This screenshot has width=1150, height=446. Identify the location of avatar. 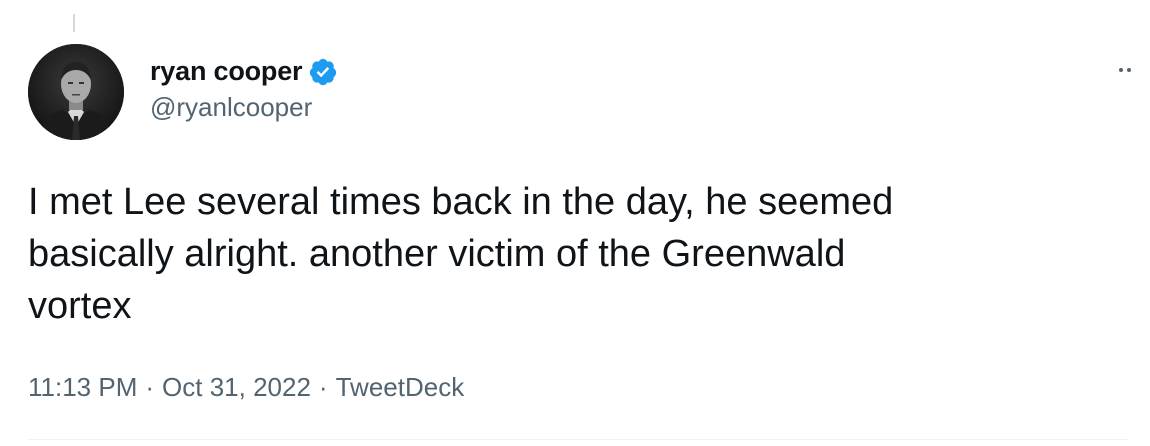
(76, 92).